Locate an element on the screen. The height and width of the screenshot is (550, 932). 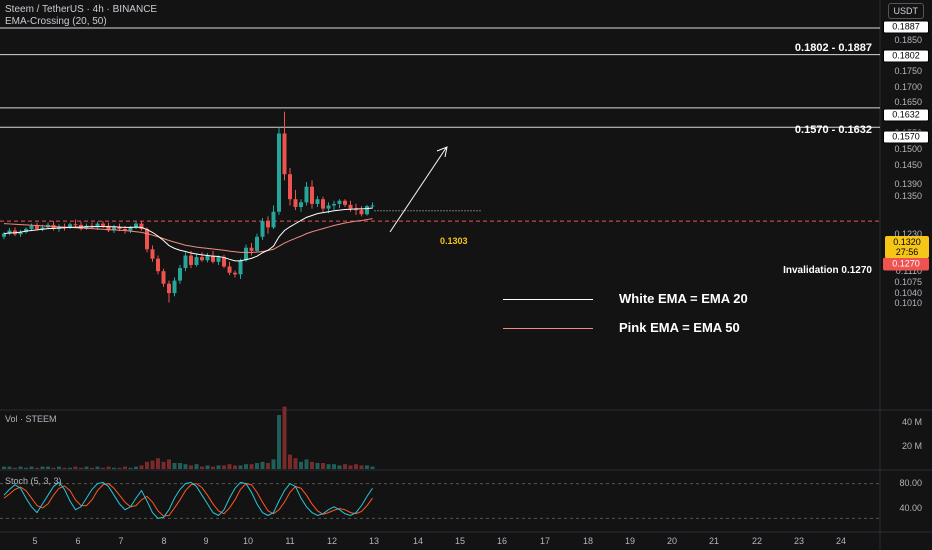
currency-label: USDT is located at coordinates (905, 11).